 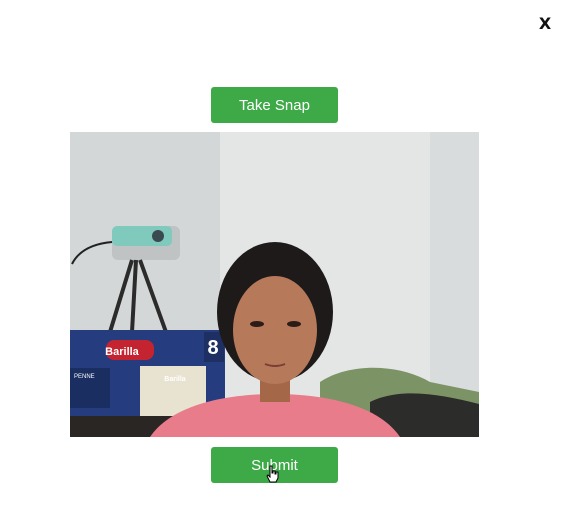 What do you see at coordinates (212, 348) in the screenshot?
I see `box-number: 8` at bounding box center [212, 348].